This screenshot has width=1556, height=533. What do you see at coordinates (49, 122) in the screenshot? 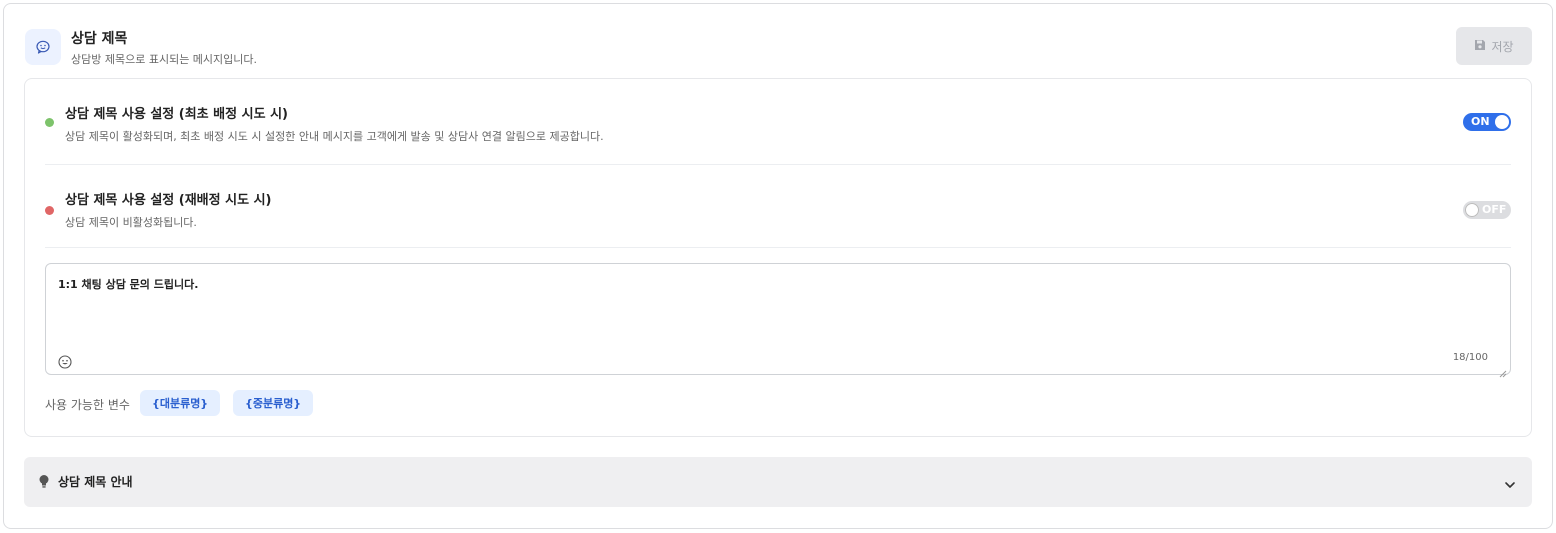
I see `status-dot-active` at bounding box center [49, 122].